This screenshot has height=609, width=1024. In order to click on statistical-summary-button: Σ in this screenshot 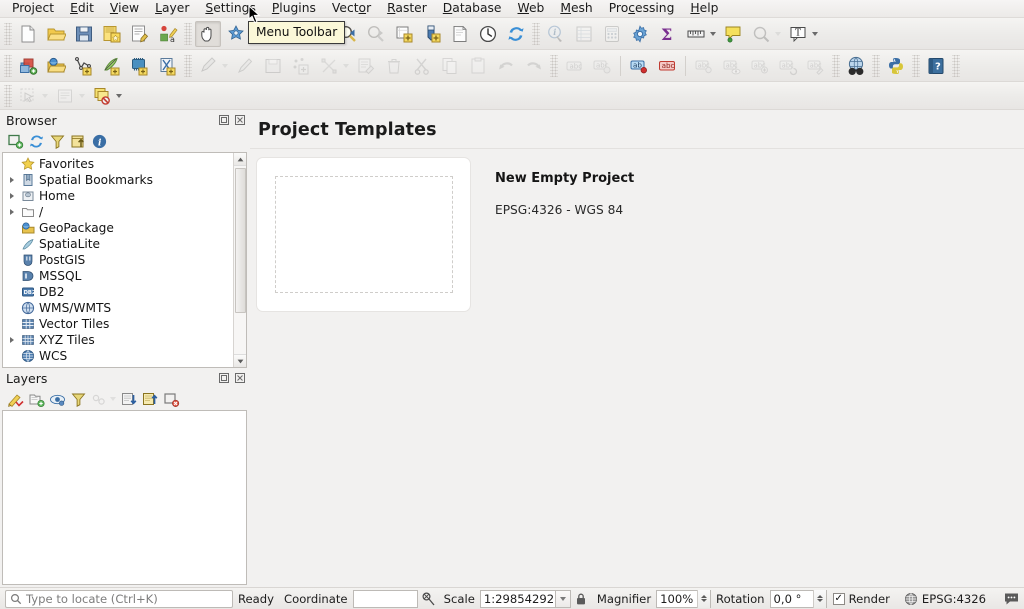, I will do `click(668, 34)`.